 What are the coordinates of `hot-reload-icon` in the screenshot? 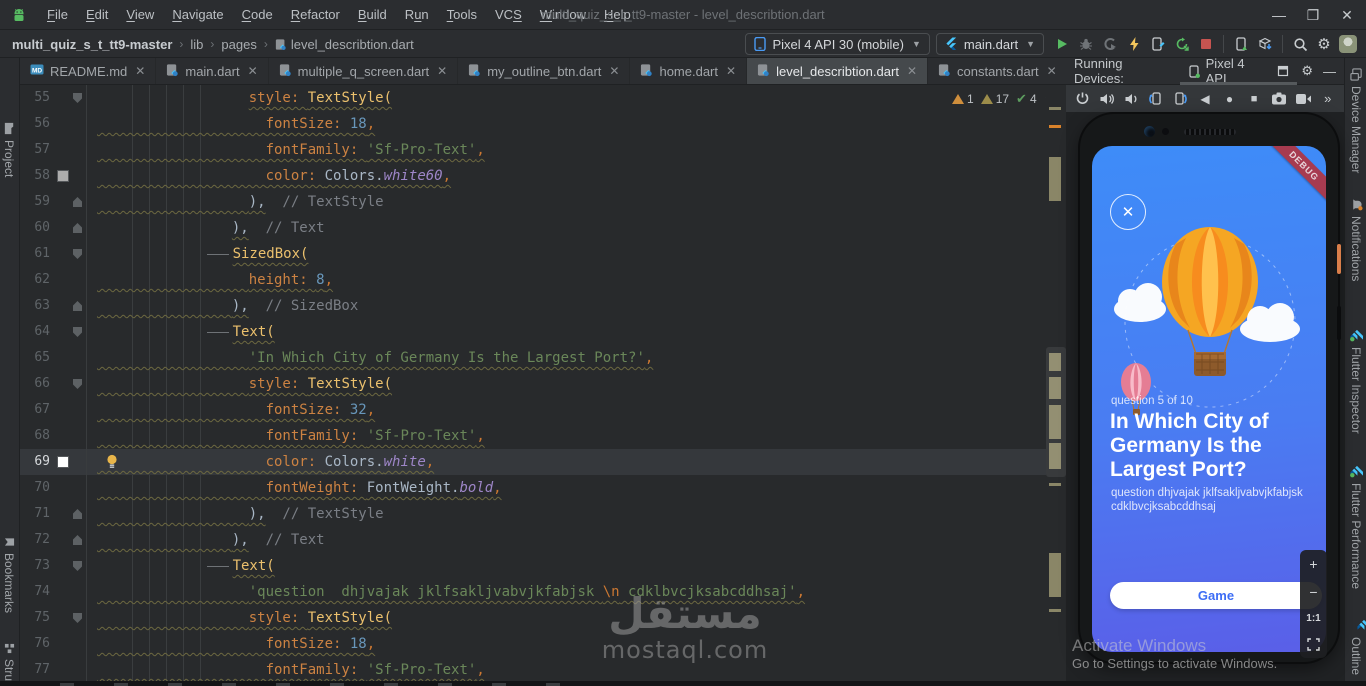 It's located at (1134, 44).